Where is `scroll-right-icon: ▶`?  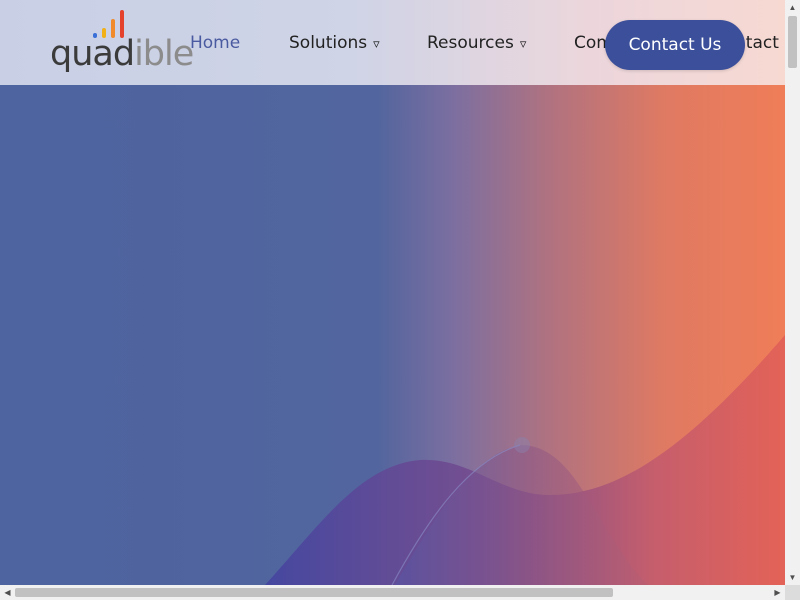 scroll-right-icon: ▶ is located at coordinates (777, 592).